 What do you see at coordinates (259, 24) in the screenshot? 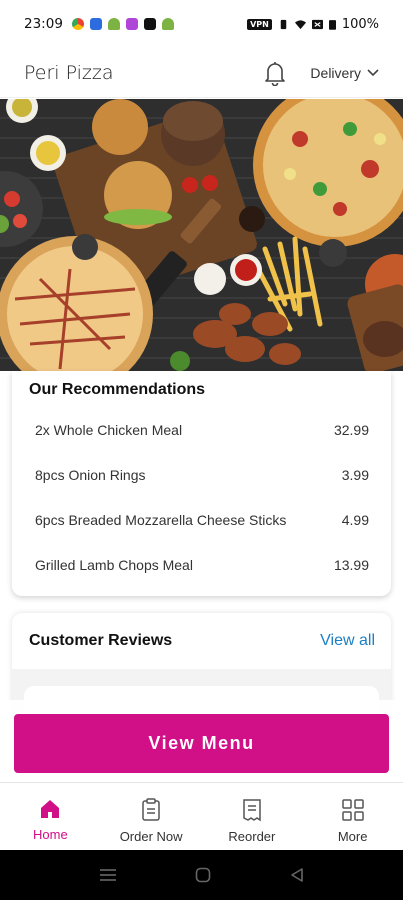
I see `vpn-icon: VPN` at bounding box center [259, 24].